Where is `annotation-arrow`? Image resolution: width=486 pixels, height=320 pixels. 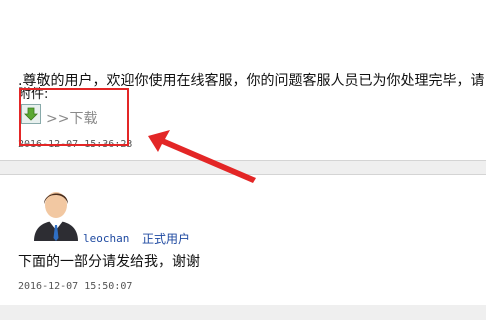
annotation-arrow is located at coordinates (202, 156).